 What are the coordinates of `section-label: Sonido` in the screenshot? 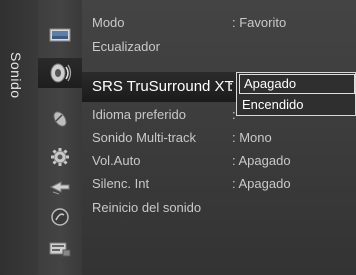 It's located at (16, 75).